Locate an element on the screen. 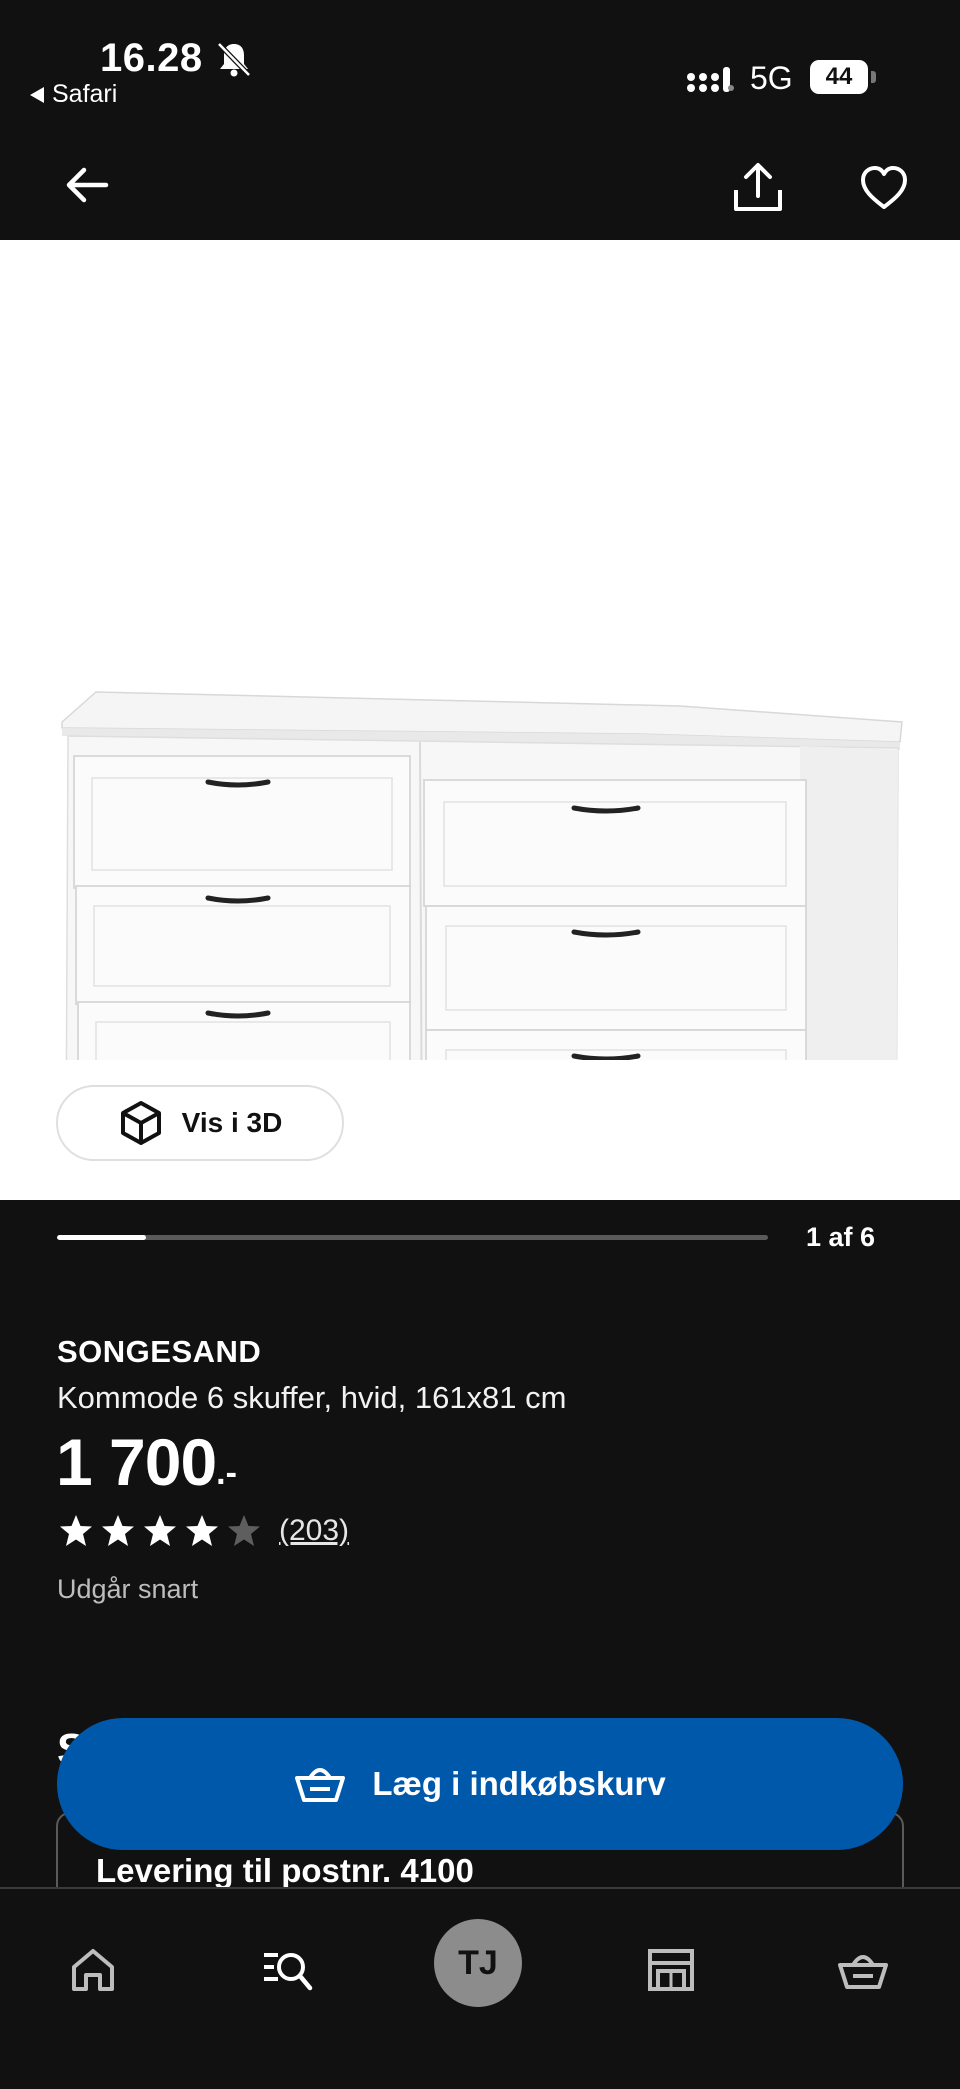  battery-icon: 44 is located at coordinates (844, 77).